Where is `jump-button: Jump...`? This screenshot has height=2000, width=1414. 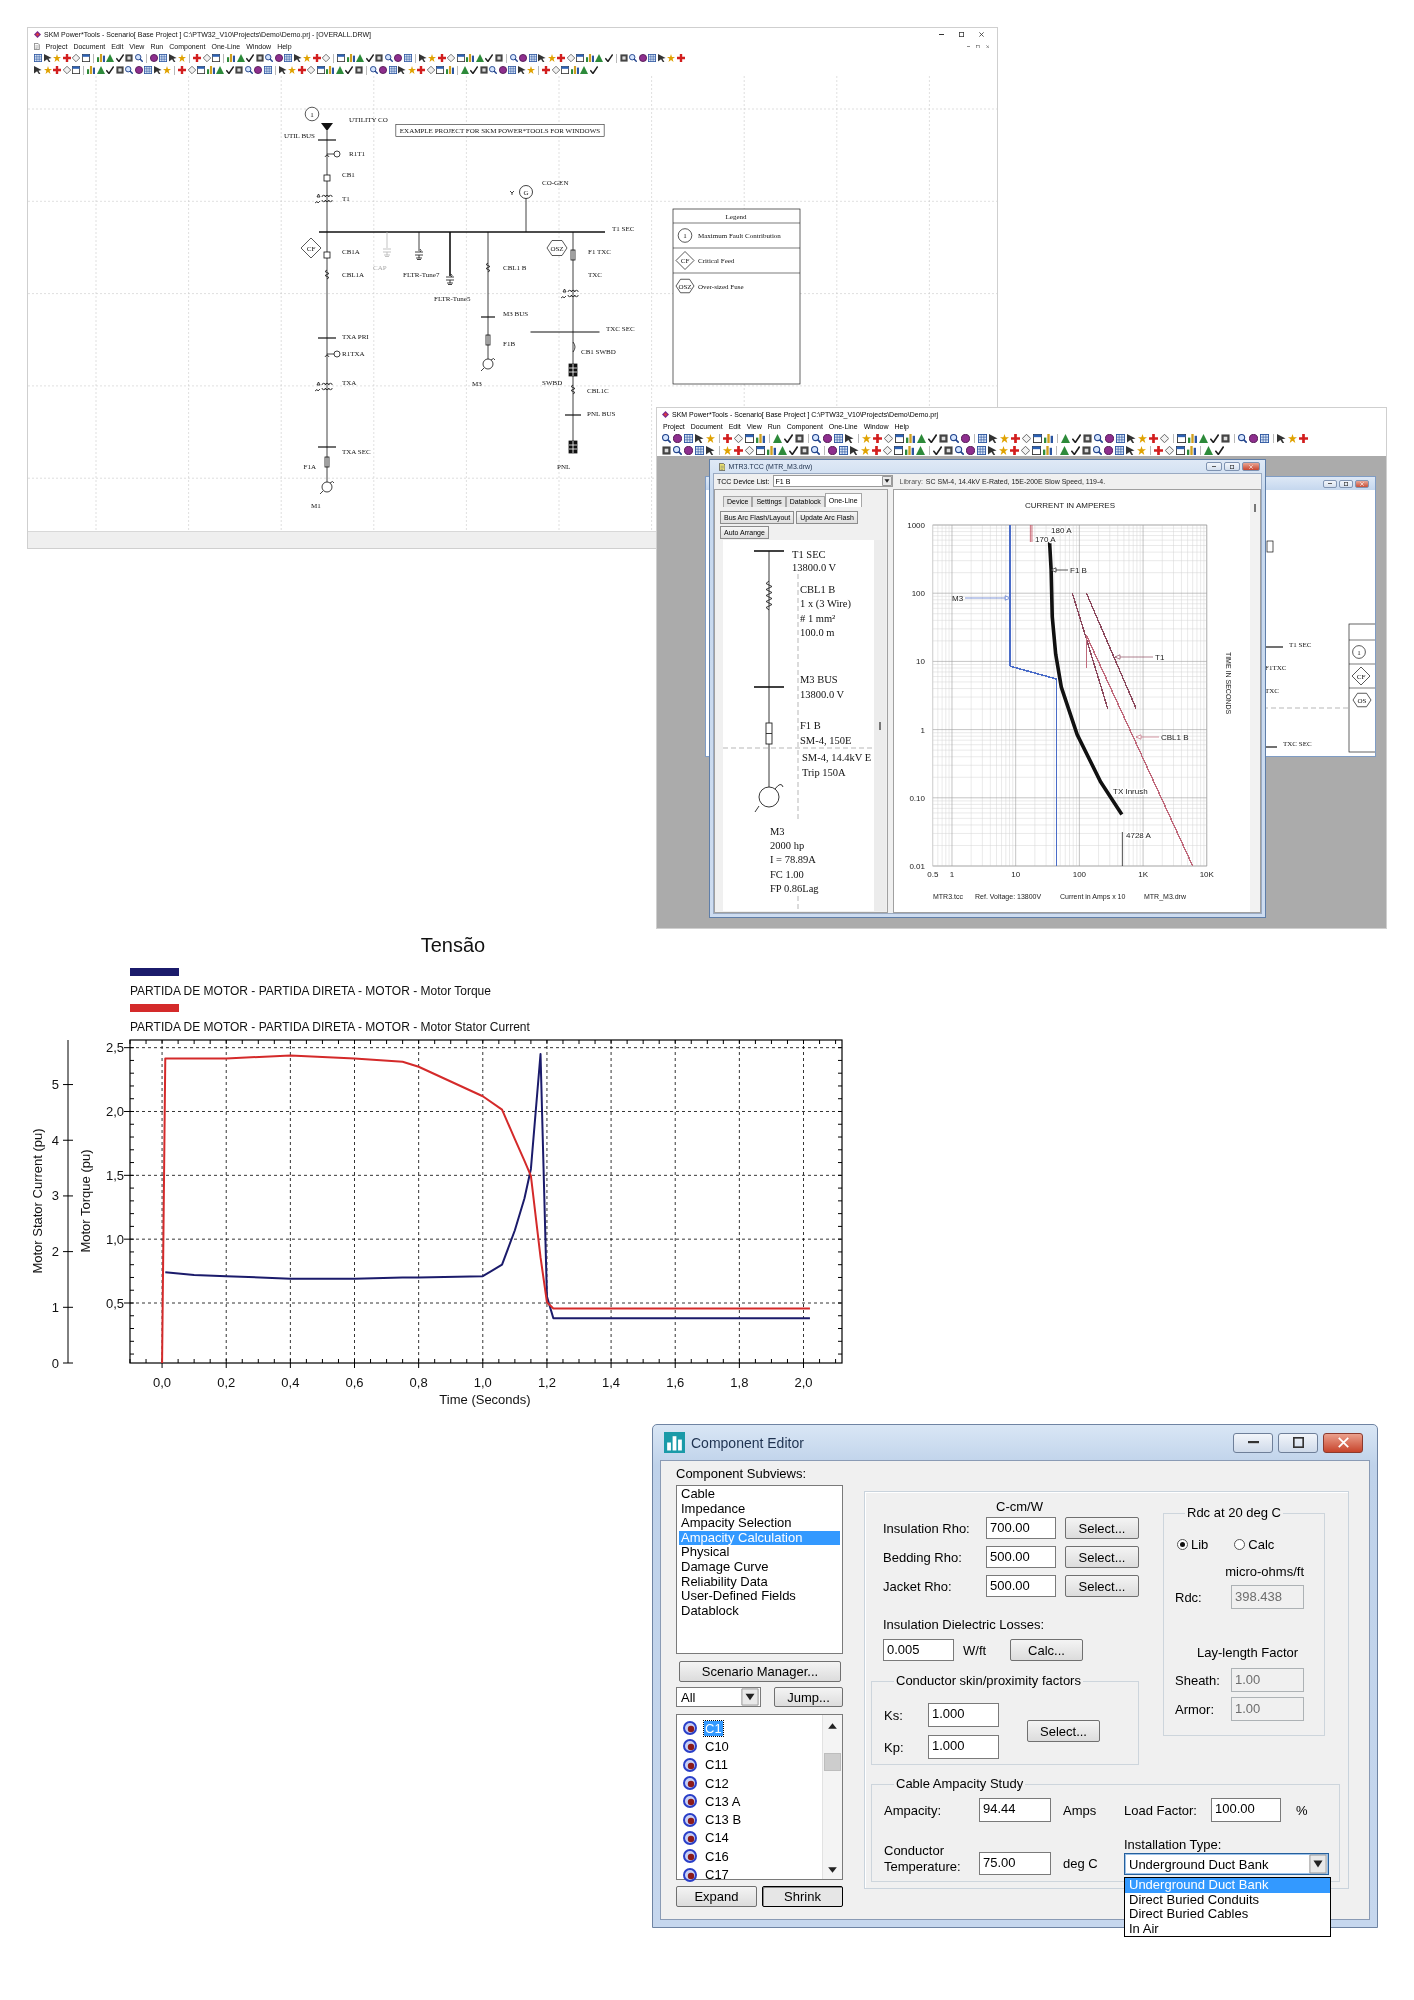
jump-button: Jump... is located at coordinates (808, 1697).